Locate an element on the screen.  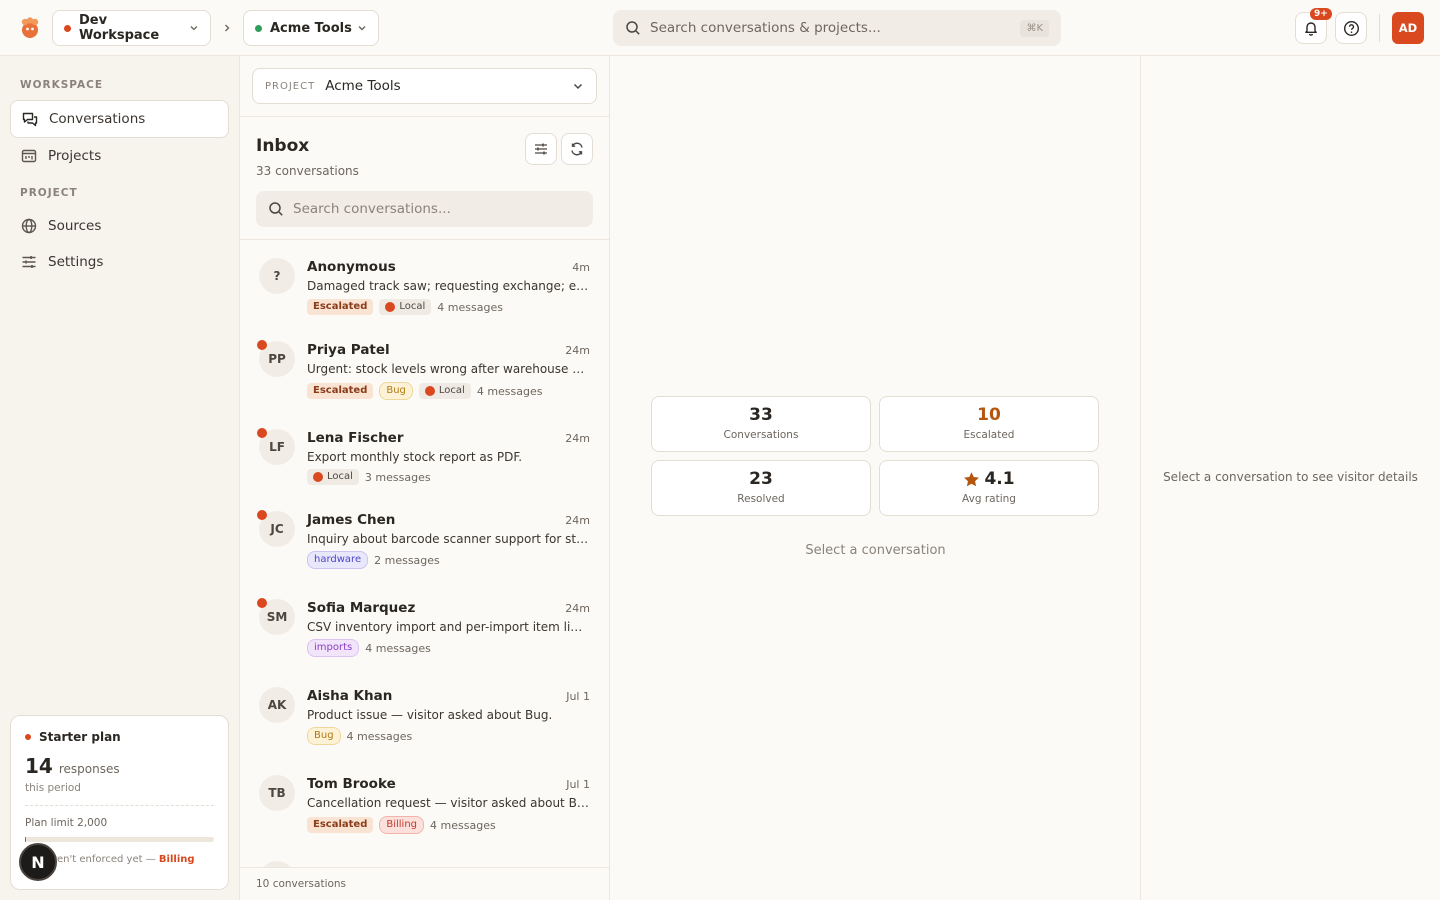
conversation-tags: Escalated Bug Local 4 messages is located at coordinates (425, 391).